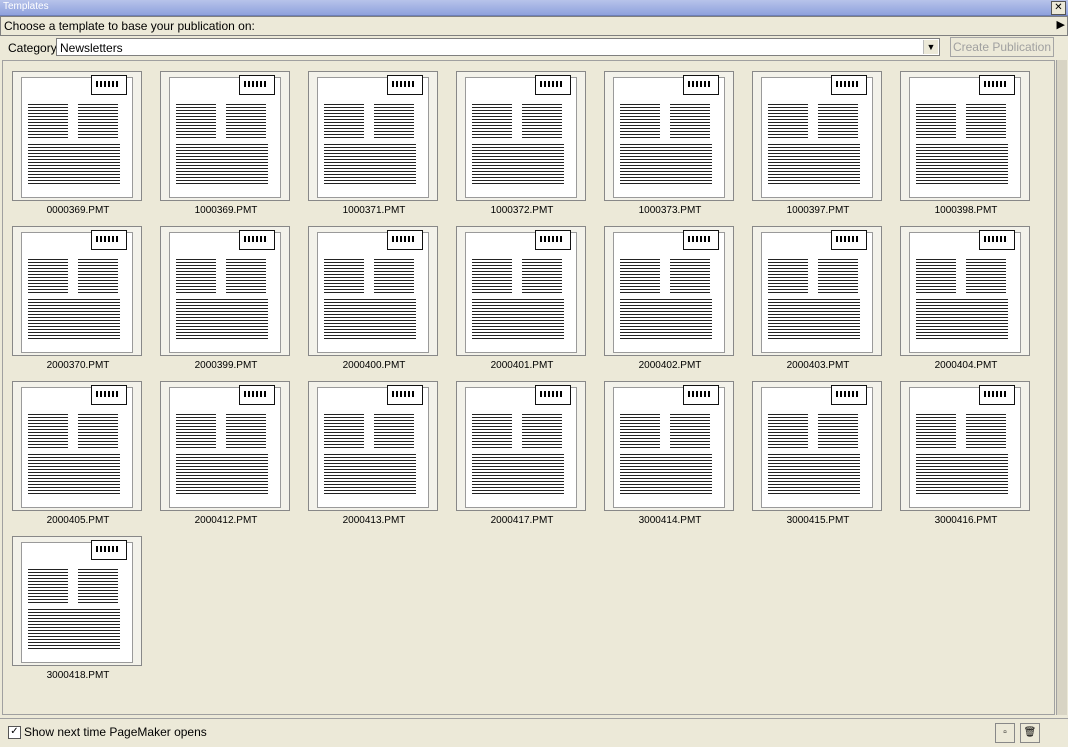 The width and height of the screenshot is (1068, 747). Describe the element at coordinates (1002, 47) in the screenshot. I see `create-publication-button: Create Publication` at that location.